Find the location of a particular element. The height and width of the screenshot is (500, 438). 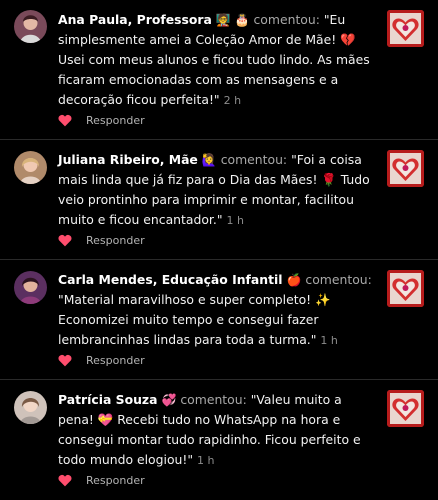

author-emojis: 🧑‍🏫 🎂 is located at coordinates (232, 20).